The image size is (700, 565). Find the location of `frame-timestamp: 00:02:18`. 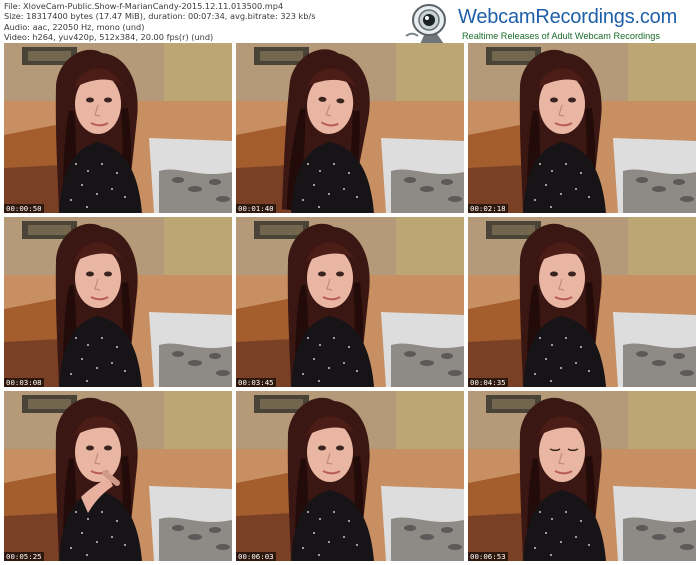

frame-timestamp: 00:02:18 is located at coordinates (488, 208).